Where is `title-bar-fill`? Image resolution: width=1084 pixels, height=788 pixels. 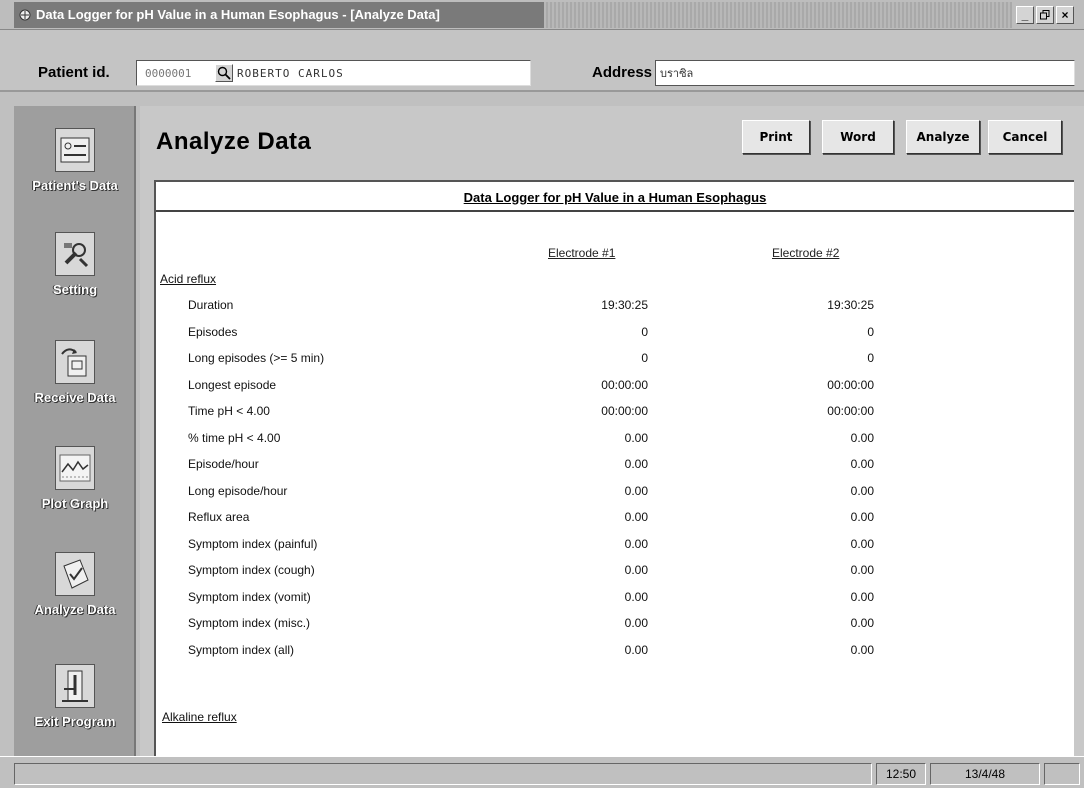
title-bar-fill is located at coordinates (778, 14).